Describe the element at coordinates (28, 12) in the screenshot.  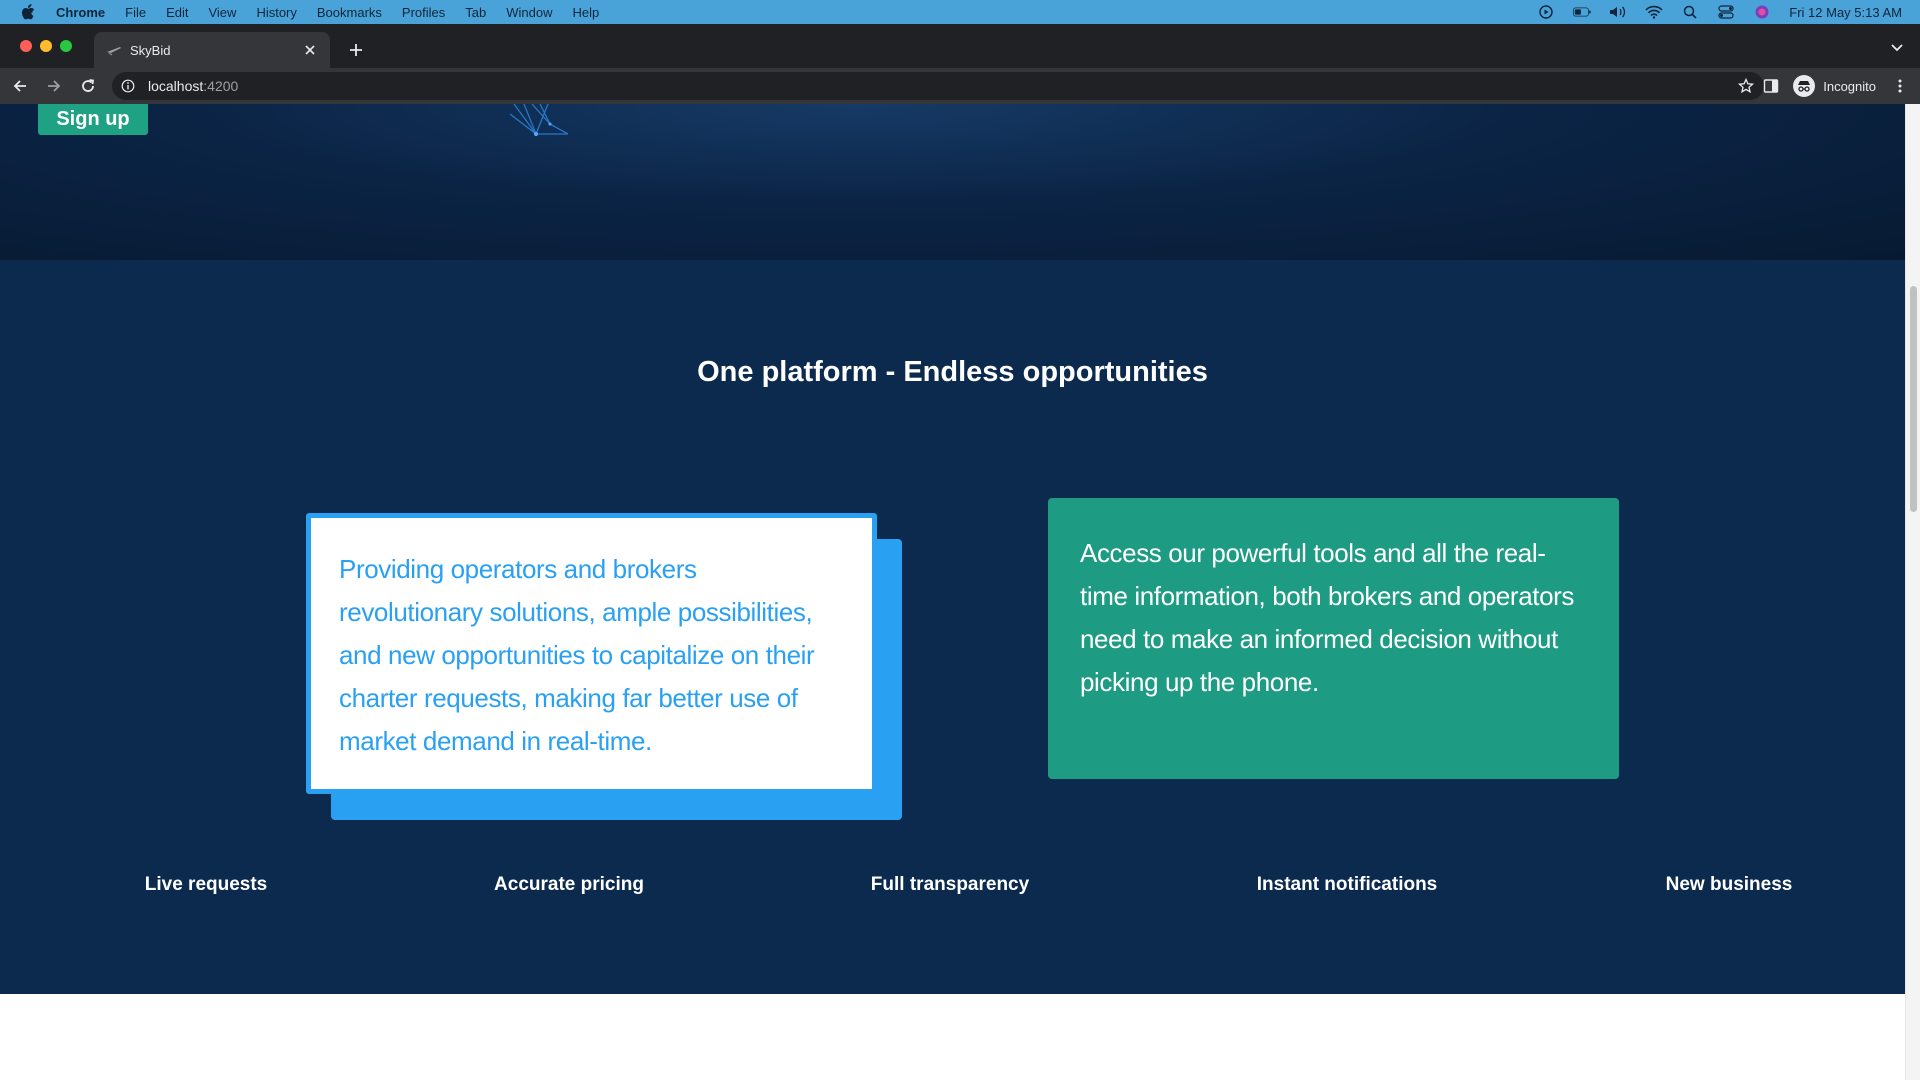
I see `apple-icon` at that location.